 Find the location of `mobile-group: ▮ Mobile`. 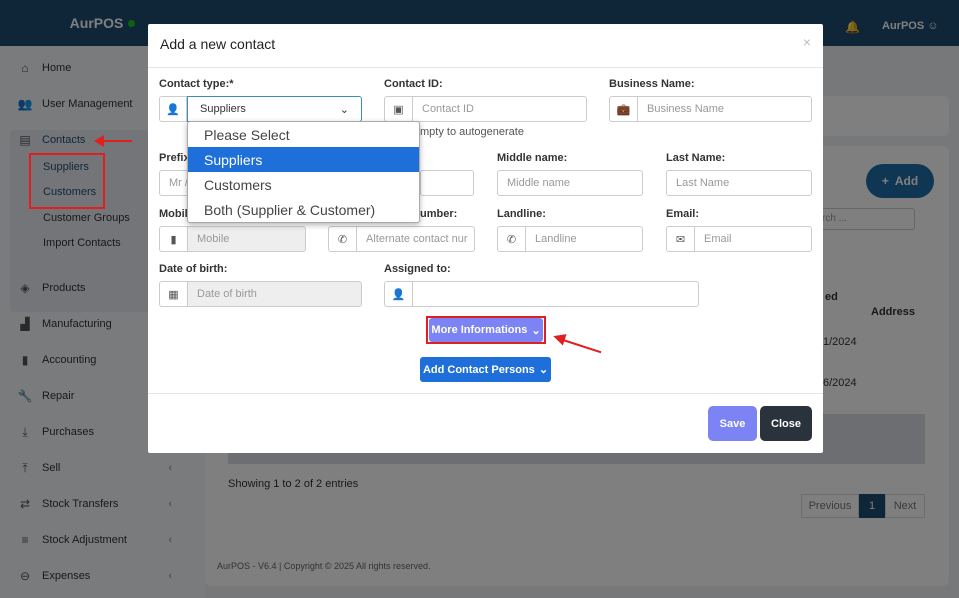

mobile-group: ▮ Mobile is located at coordinates (232, 239).